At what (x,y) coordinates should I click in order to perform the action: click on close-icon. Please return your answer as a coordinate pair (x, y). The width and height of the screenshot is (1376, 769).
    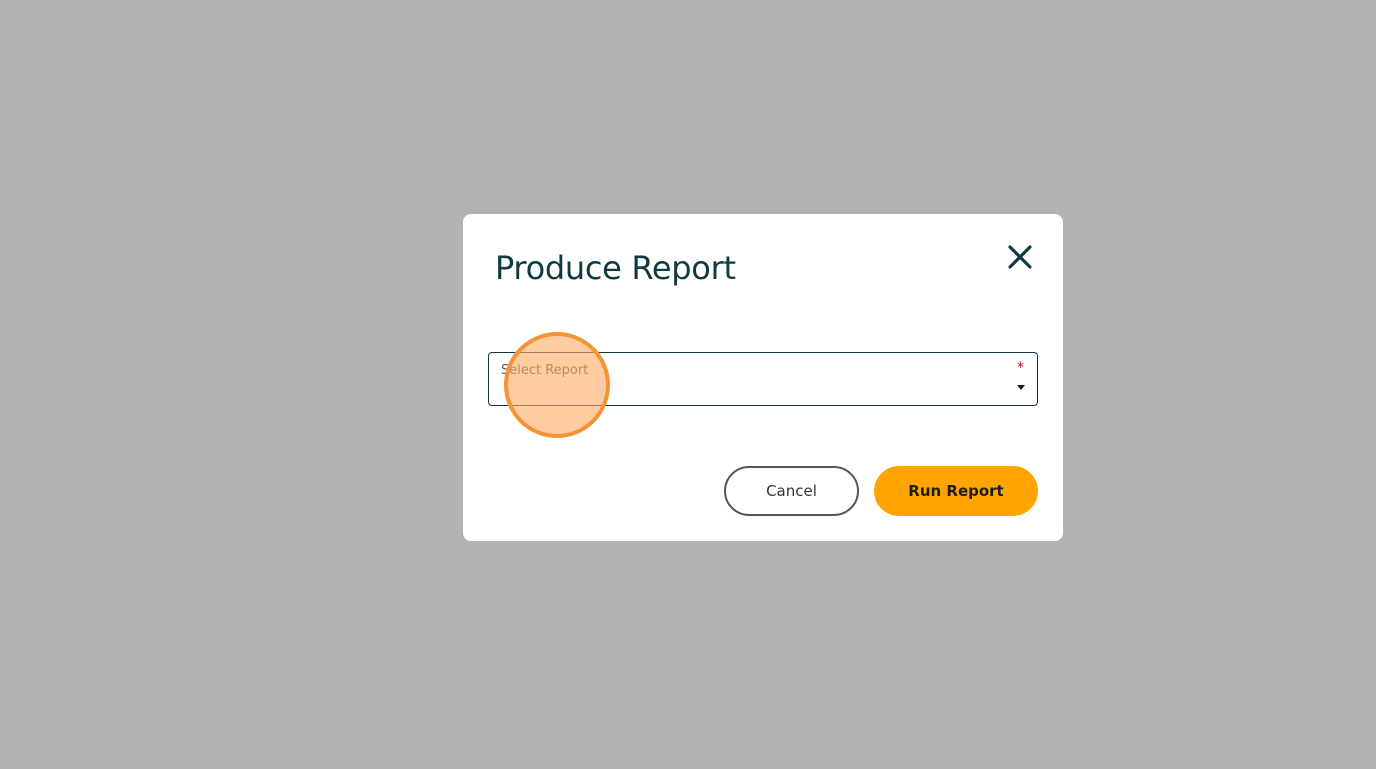
    Looking at the image, I should click on (1020, 257).